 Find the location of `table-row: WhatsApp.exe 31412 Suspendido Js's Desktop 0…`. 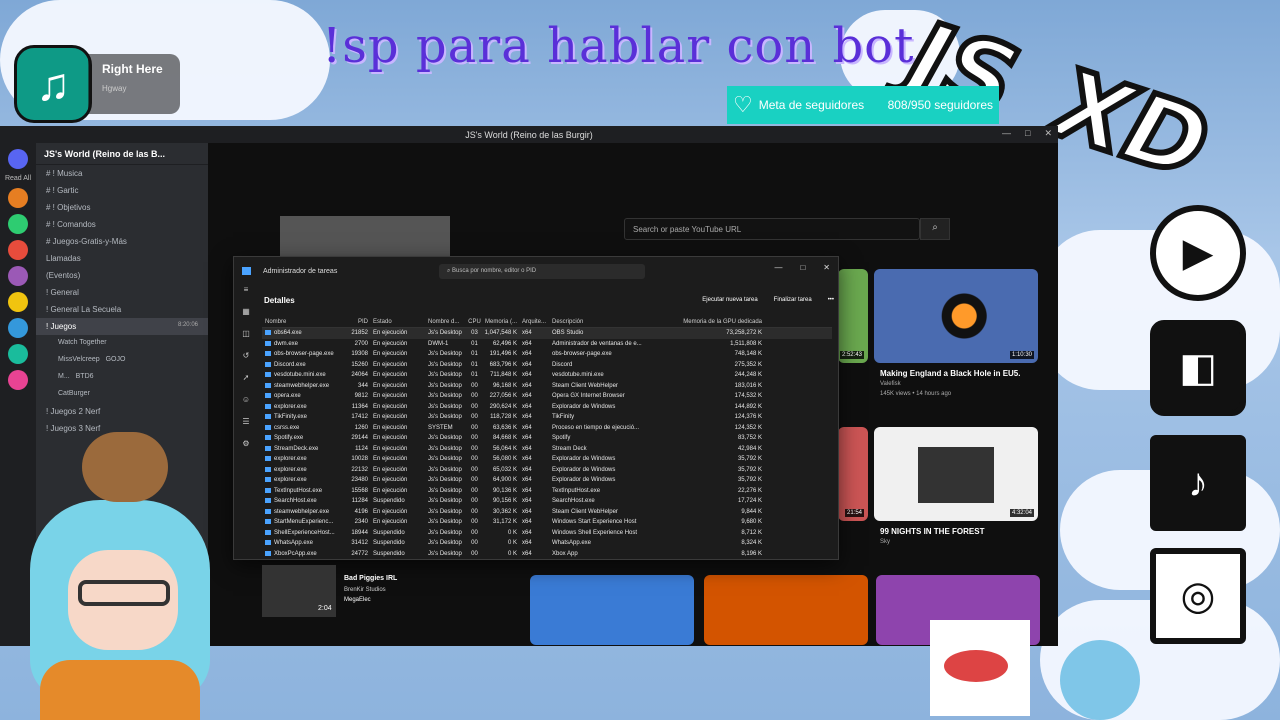

table-row: WhatsApp.exe 31412 Suspendido Js's Desktop 0… is located at coordinates (547, 543).